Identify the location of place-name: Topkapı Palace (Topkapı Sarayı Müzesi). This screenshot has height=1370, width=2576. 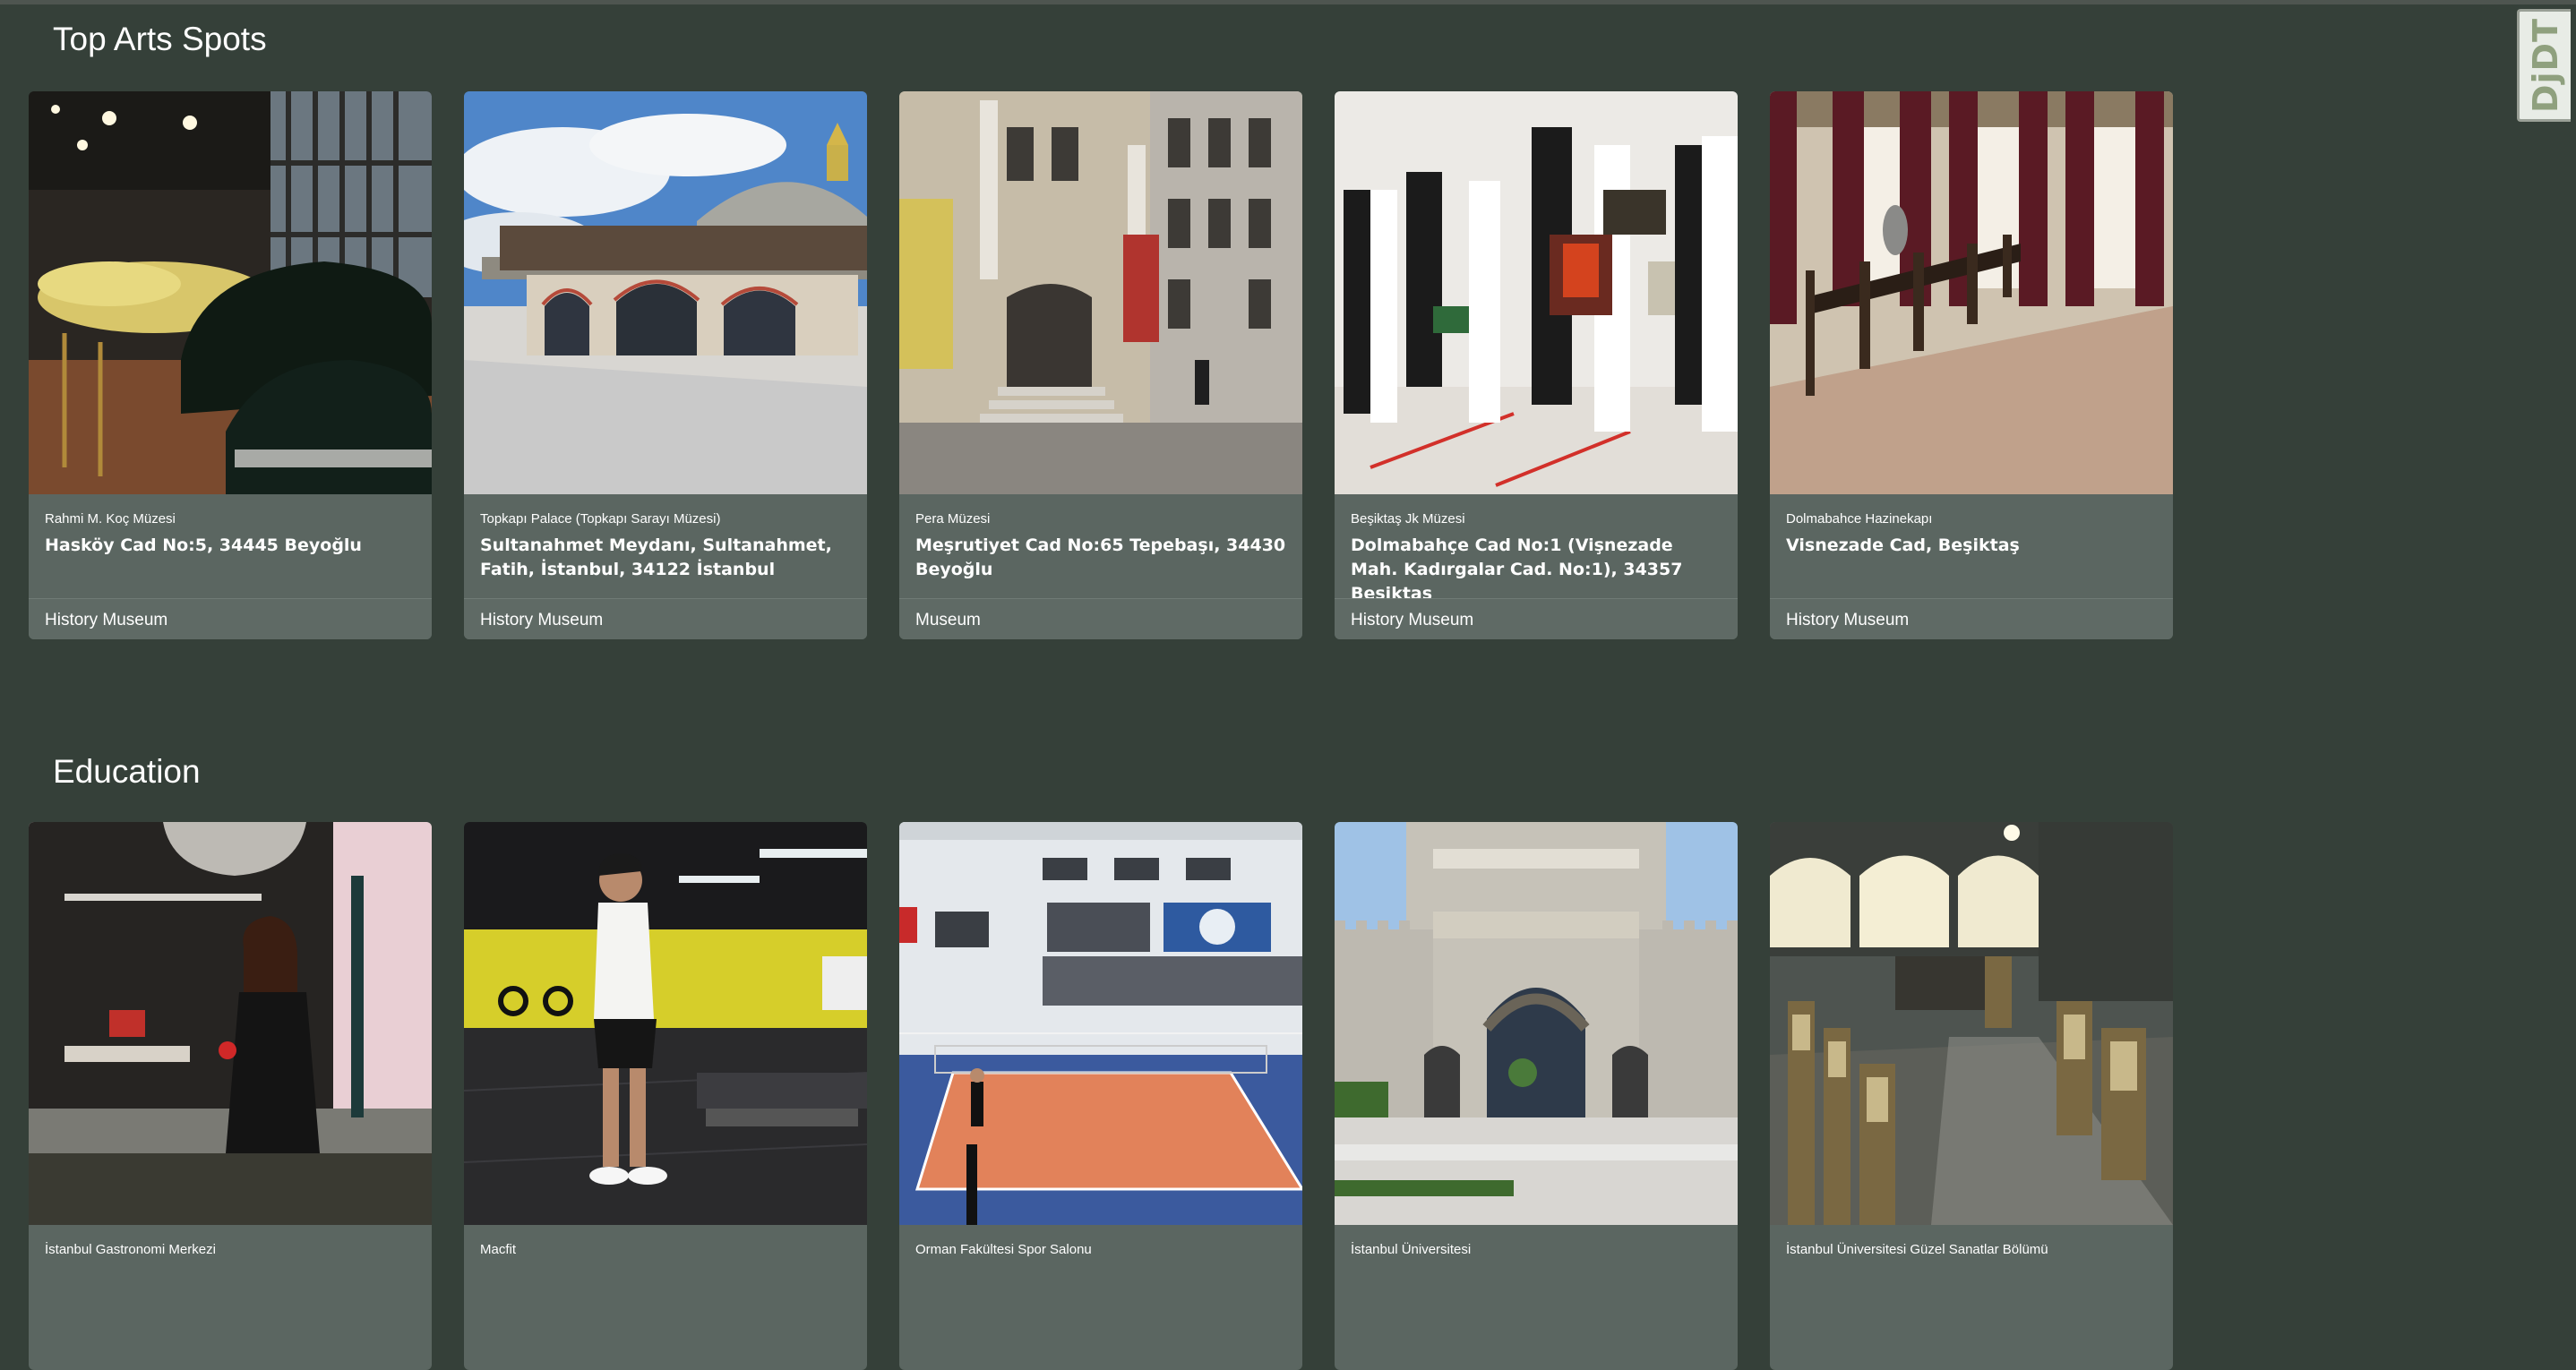
(600, 519).